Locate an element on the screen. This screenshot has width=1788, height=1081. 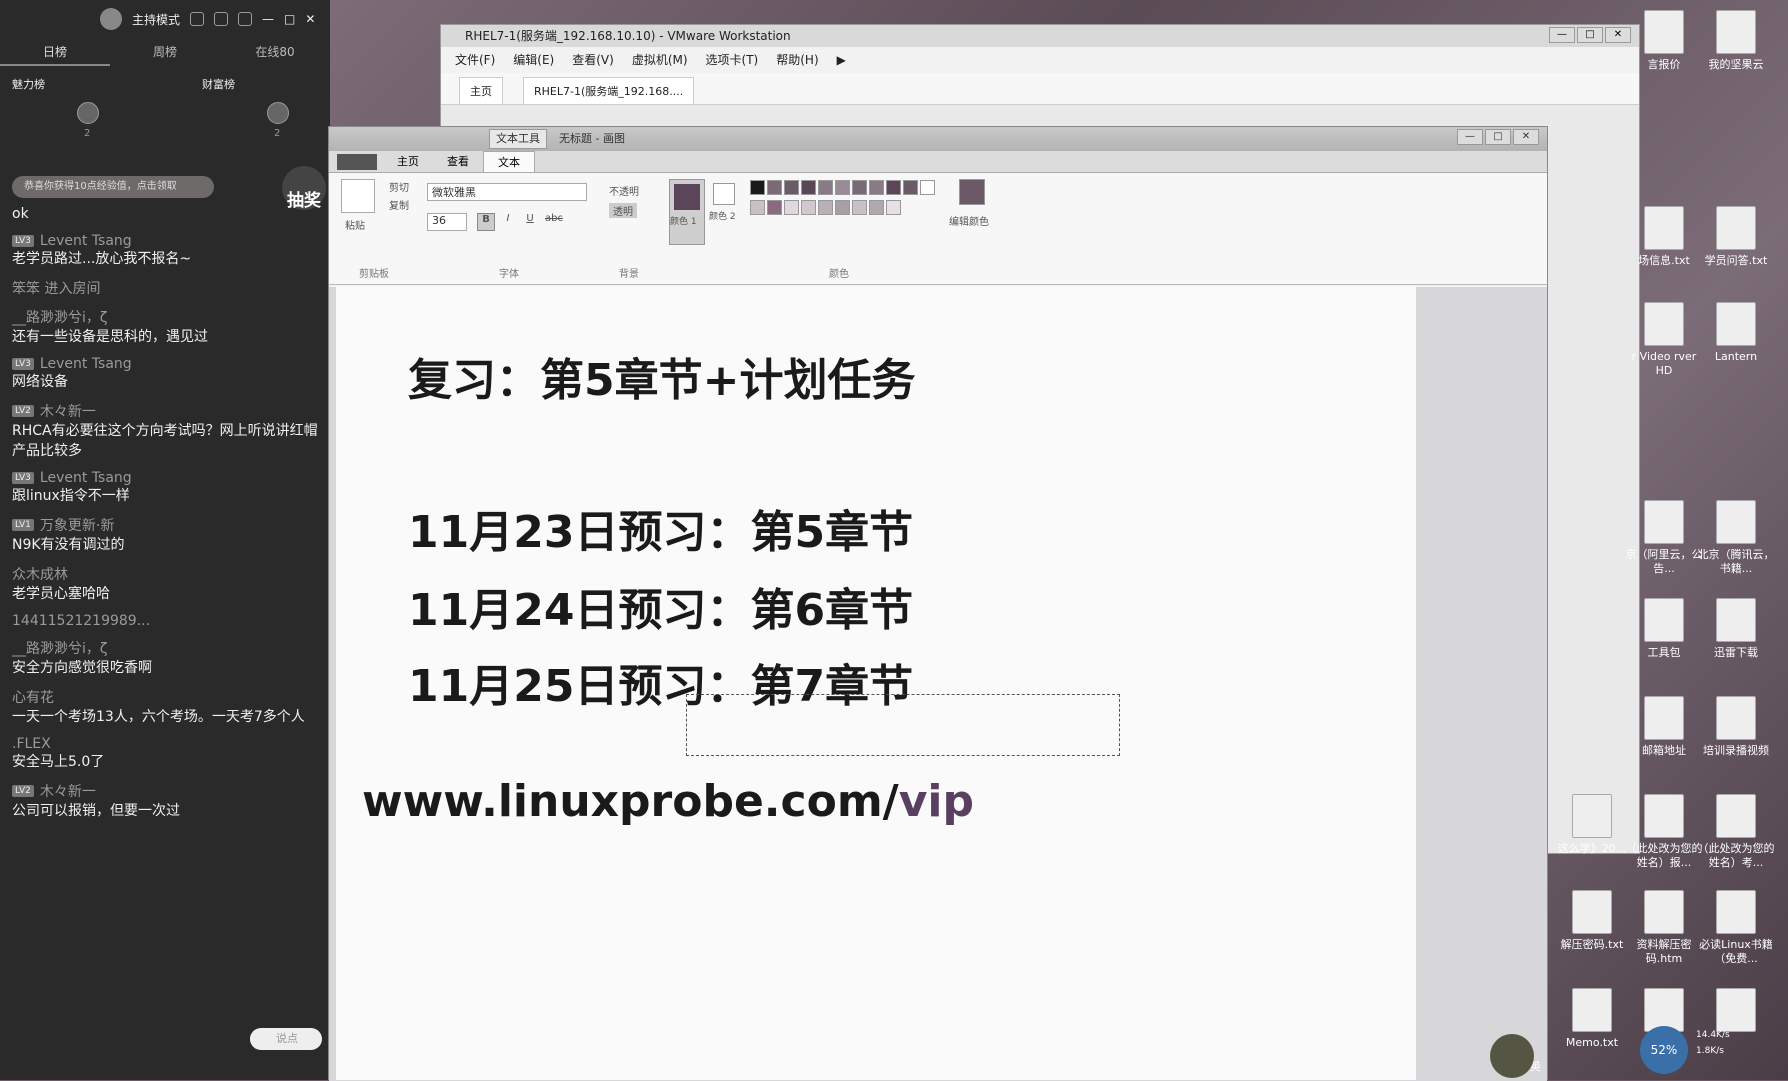
desktop-icon: 解压密码.txt is located at coordinates (1592, 921).